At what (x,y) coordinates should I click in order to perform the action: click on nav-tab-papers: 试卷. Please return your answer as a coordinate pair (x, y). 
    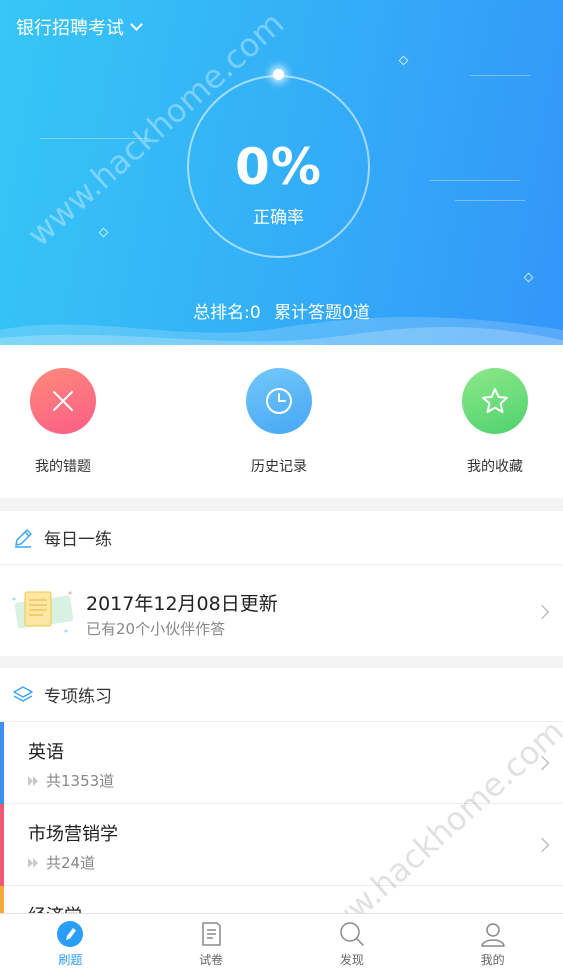
    Looking at the image, I should click on (211, 944).